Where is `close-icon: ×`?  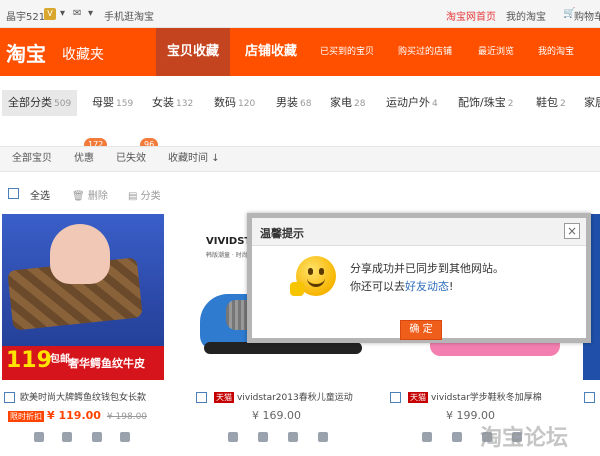
close-icon: × is located at coordinates (572, 231).